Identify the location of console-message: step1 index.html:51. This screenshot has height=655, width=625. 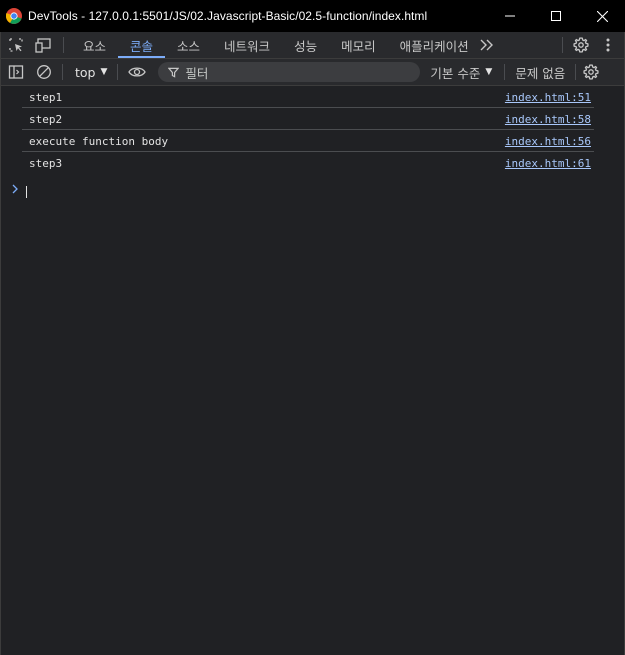
(308, 97).